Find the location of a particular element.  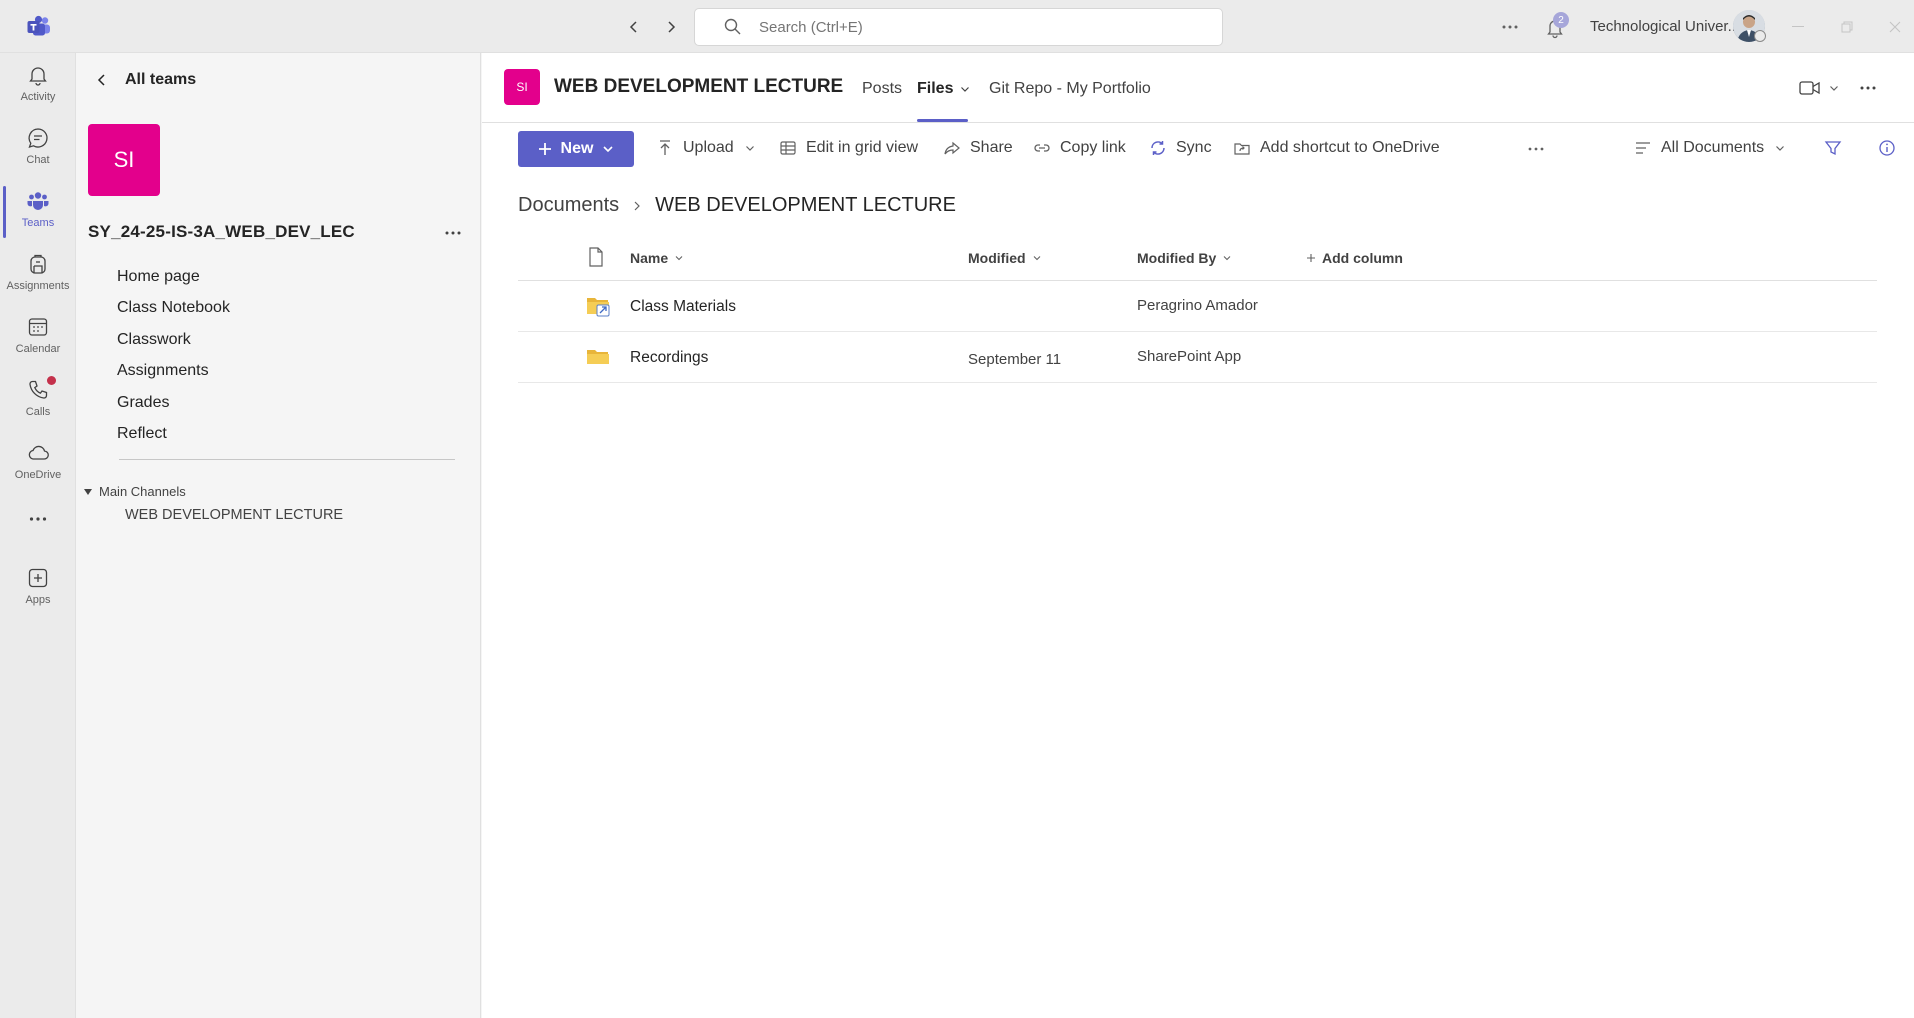

view-selector-button: All Documents is located at coordinates (1710, 148).